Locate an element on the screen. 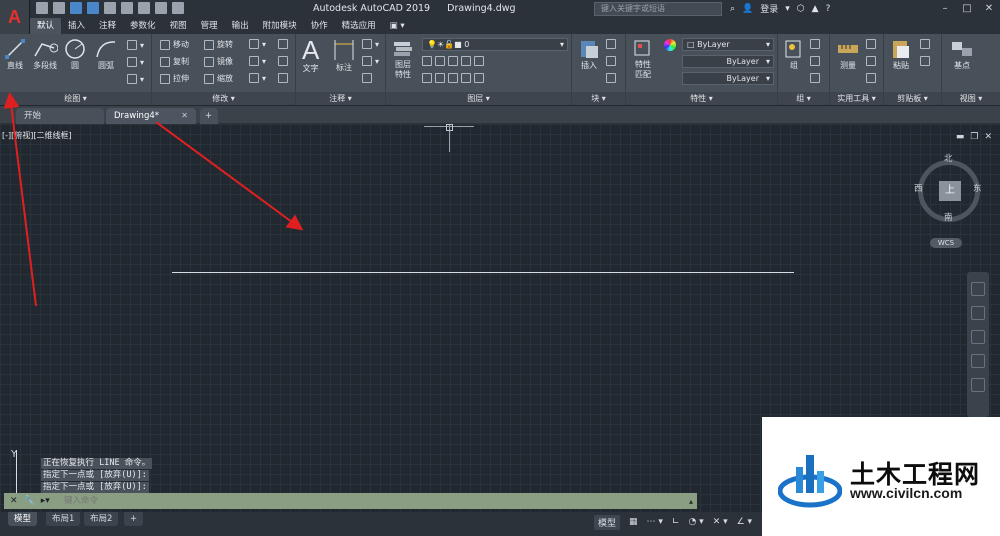 This screenshot has height=536, width=1000. tab-model: 模型 is located at coordinates (23, 519).